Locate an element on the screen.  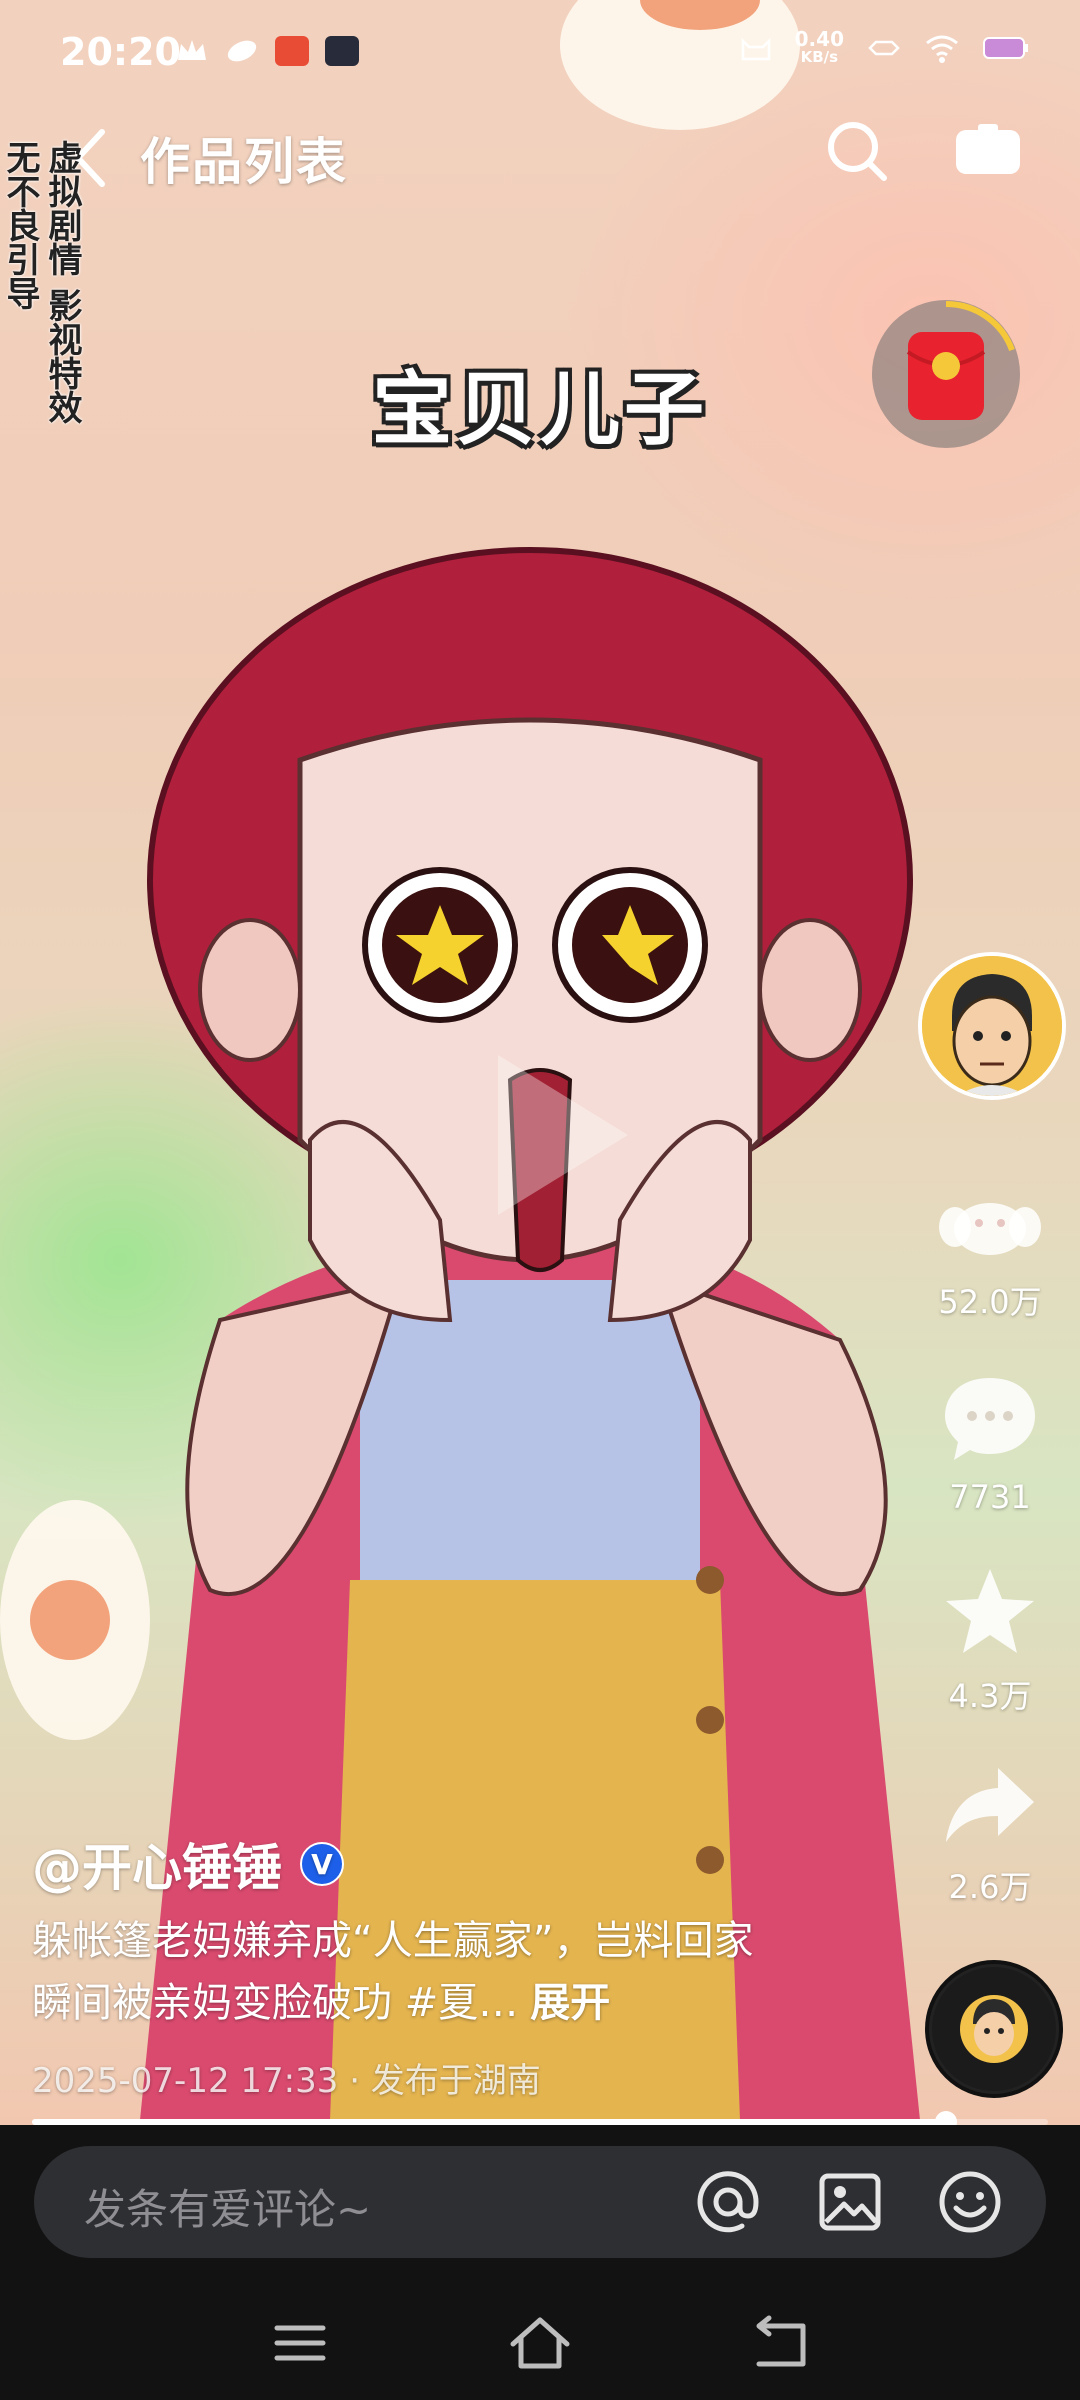
menu-icon is located at coordinates (300, 2343).